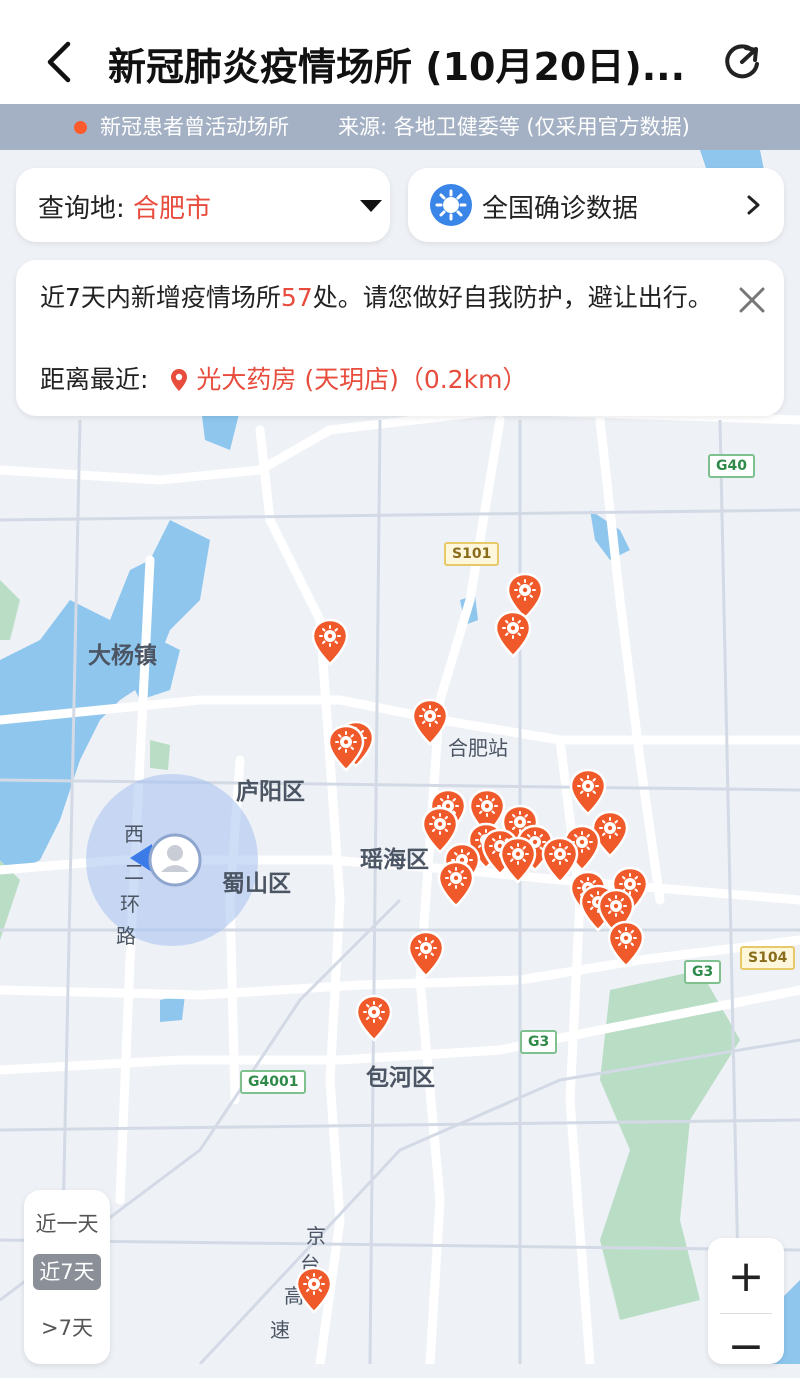 The height and width of the screenshot is (1378, 800). Describe the element at coordinates (753, 205) in the screenshot. I see `chevron-right-icon` at that location.